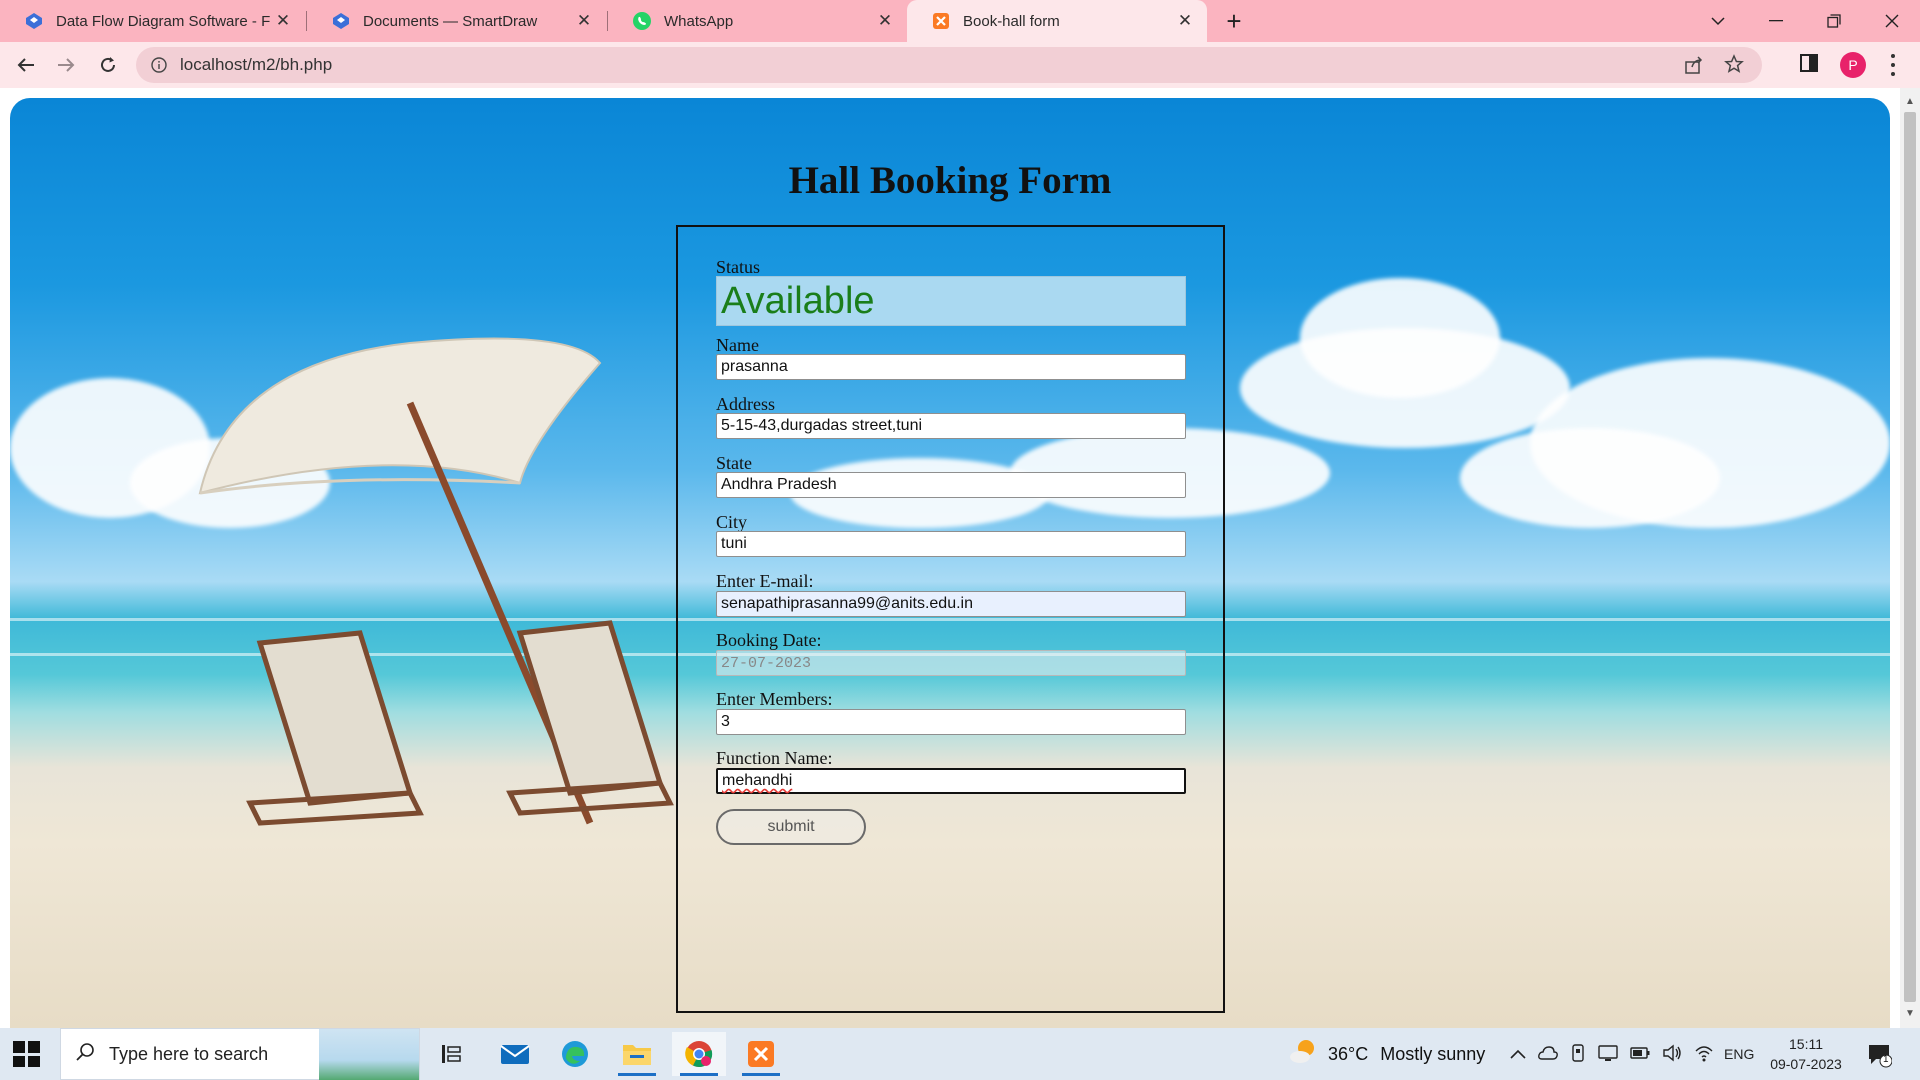 The image size is (1920, 1080). I want to click on tab-book-hall-form: Book-hall form ✕, so click(1057, 21).